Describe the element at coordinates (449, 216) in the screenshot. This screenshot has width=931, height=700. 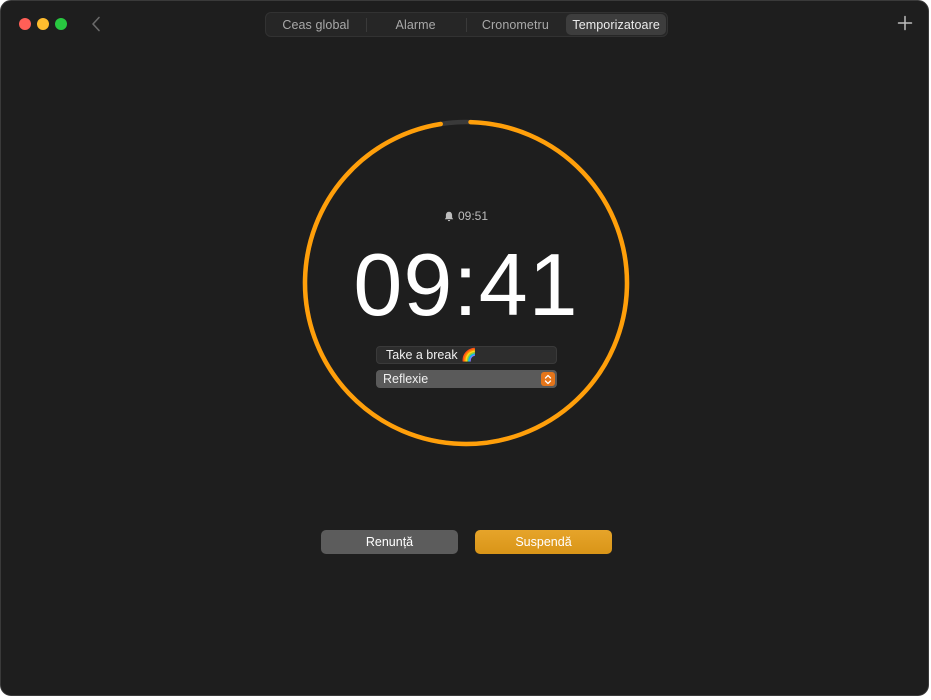
I see `bell-icon` at that location.